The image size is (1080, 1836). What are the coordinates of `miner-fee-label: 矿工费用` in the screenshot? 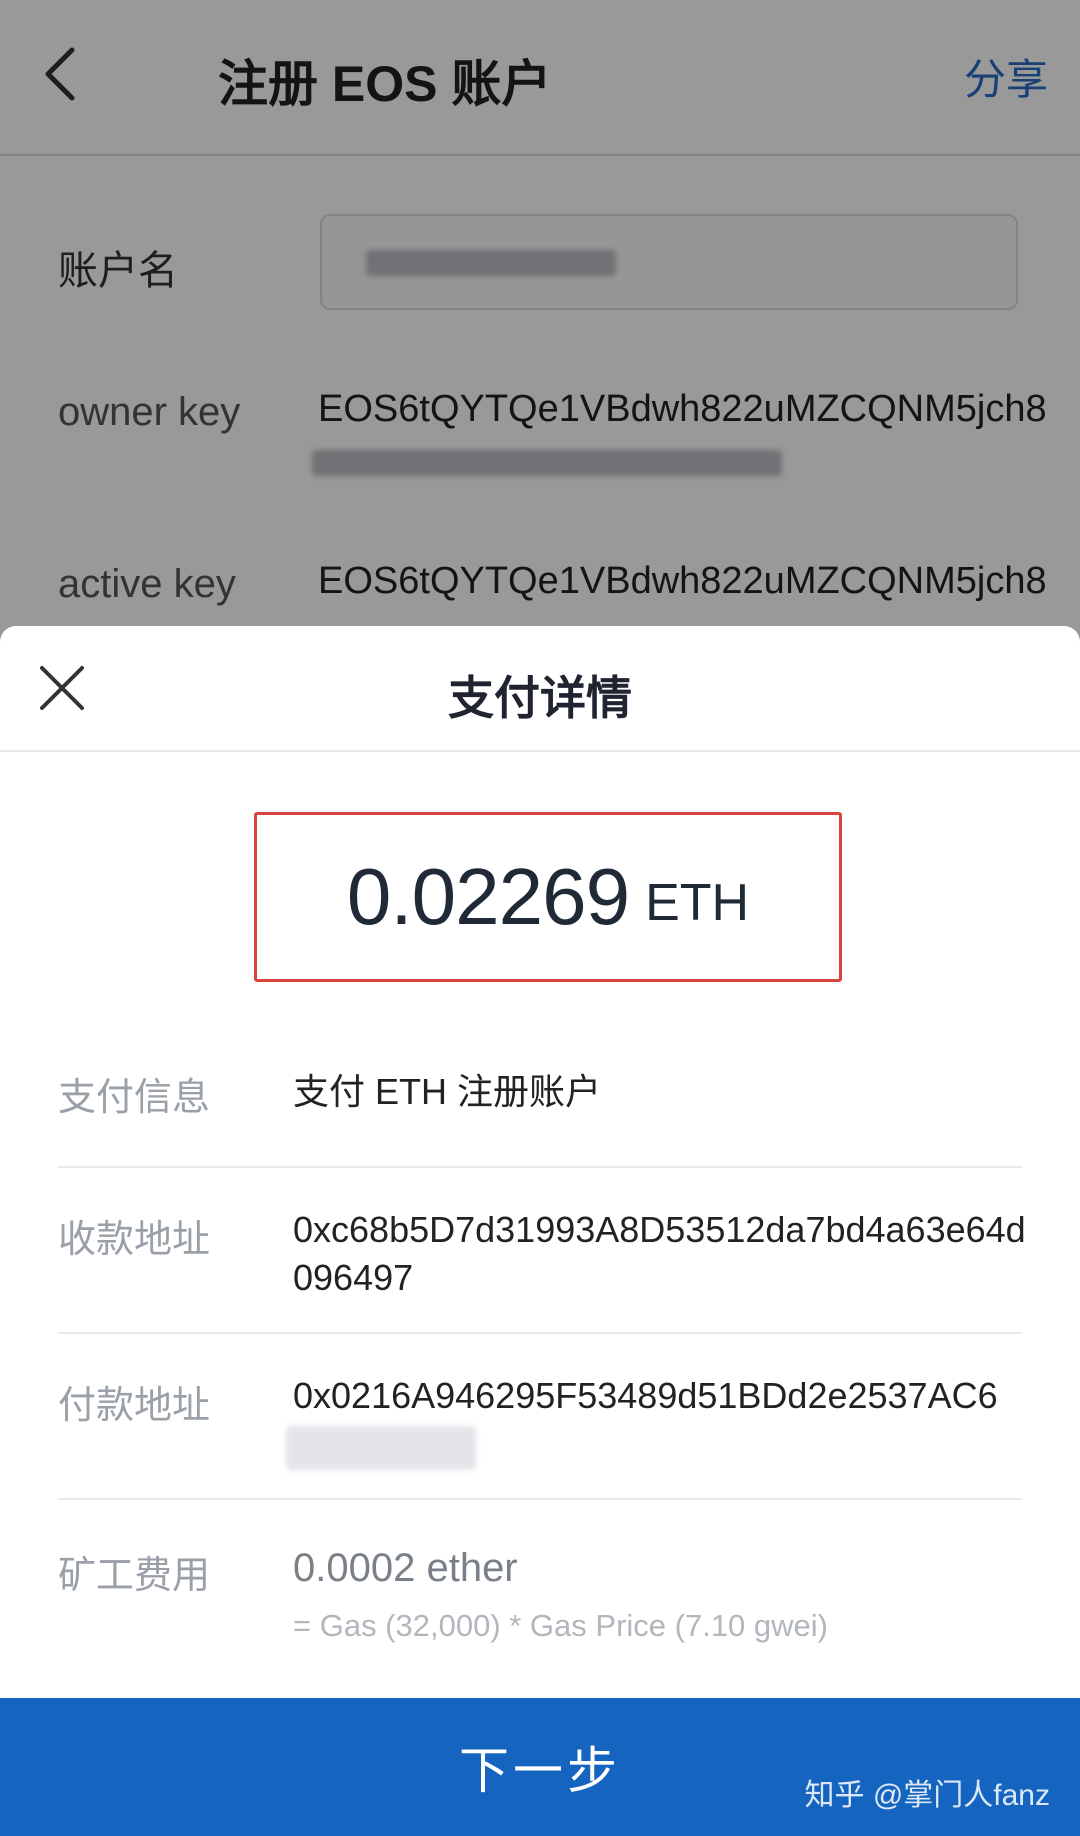 It's located at (134, 1576).